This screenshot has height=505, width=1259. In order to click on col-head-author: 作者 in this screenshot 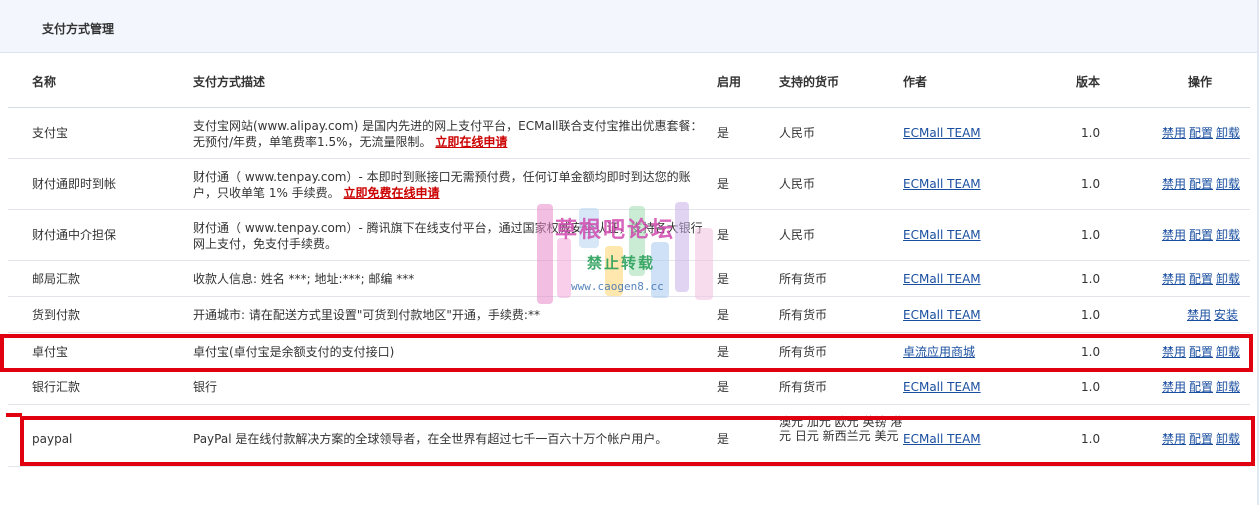, I will do `click(915, 82)`.